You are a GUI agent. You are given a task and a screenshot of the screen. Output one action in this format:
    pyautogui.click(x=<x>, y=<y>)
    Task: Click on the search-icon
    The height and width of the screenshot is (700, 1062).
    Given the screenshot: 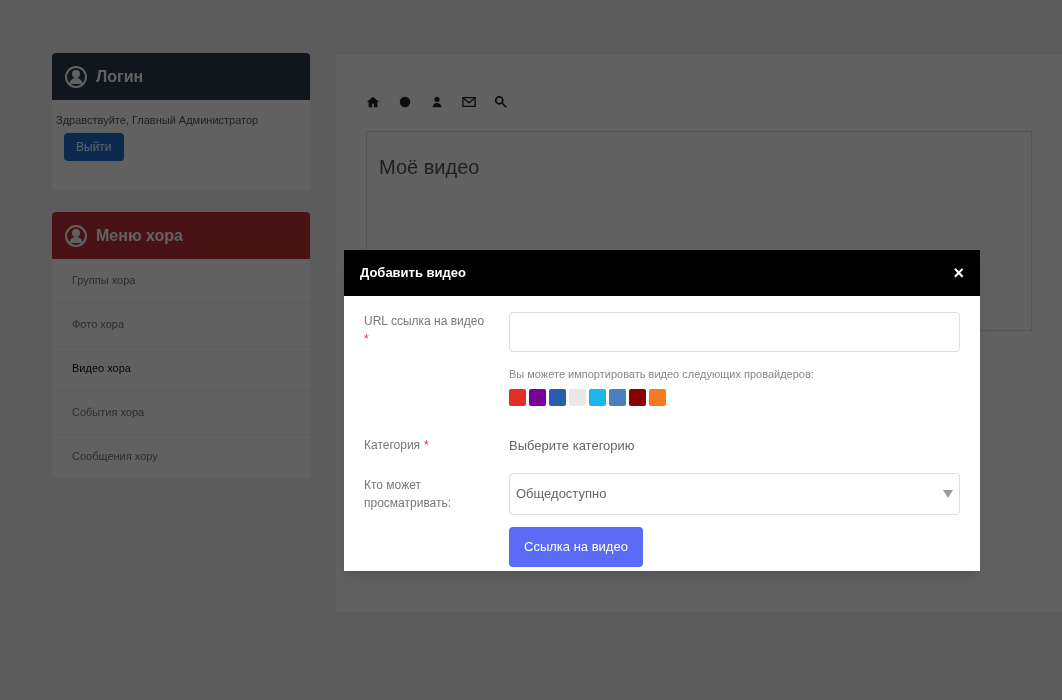 What is the action you would take?
    pyautogui.click(x=501, y=102)
    